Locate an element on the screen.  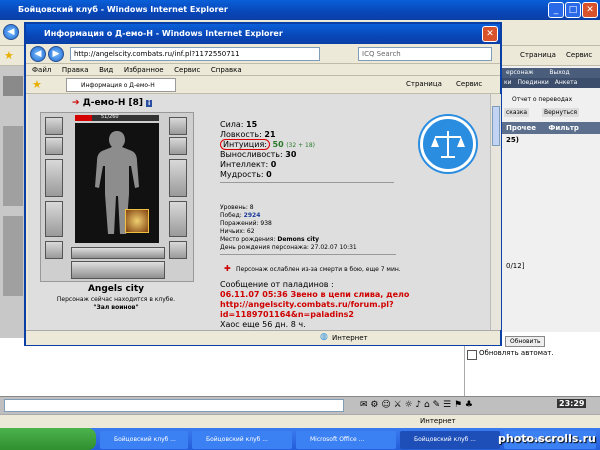
menu-edit: Правка is located at coordinates (75, 70).